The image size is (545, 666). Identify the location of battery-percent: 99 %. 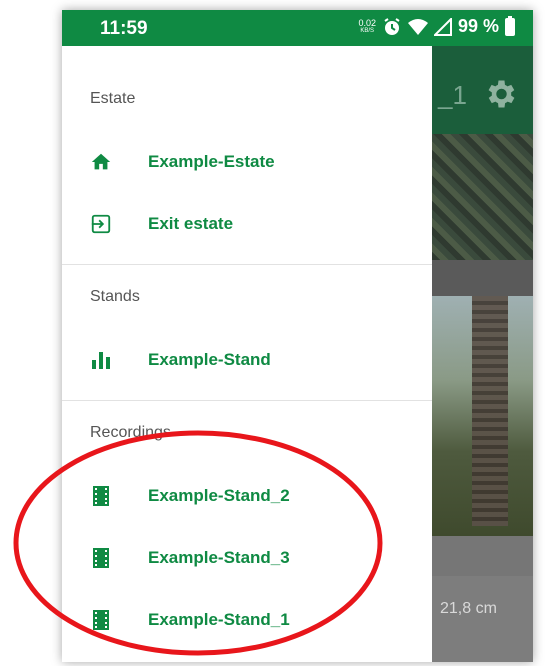
(478, 26).